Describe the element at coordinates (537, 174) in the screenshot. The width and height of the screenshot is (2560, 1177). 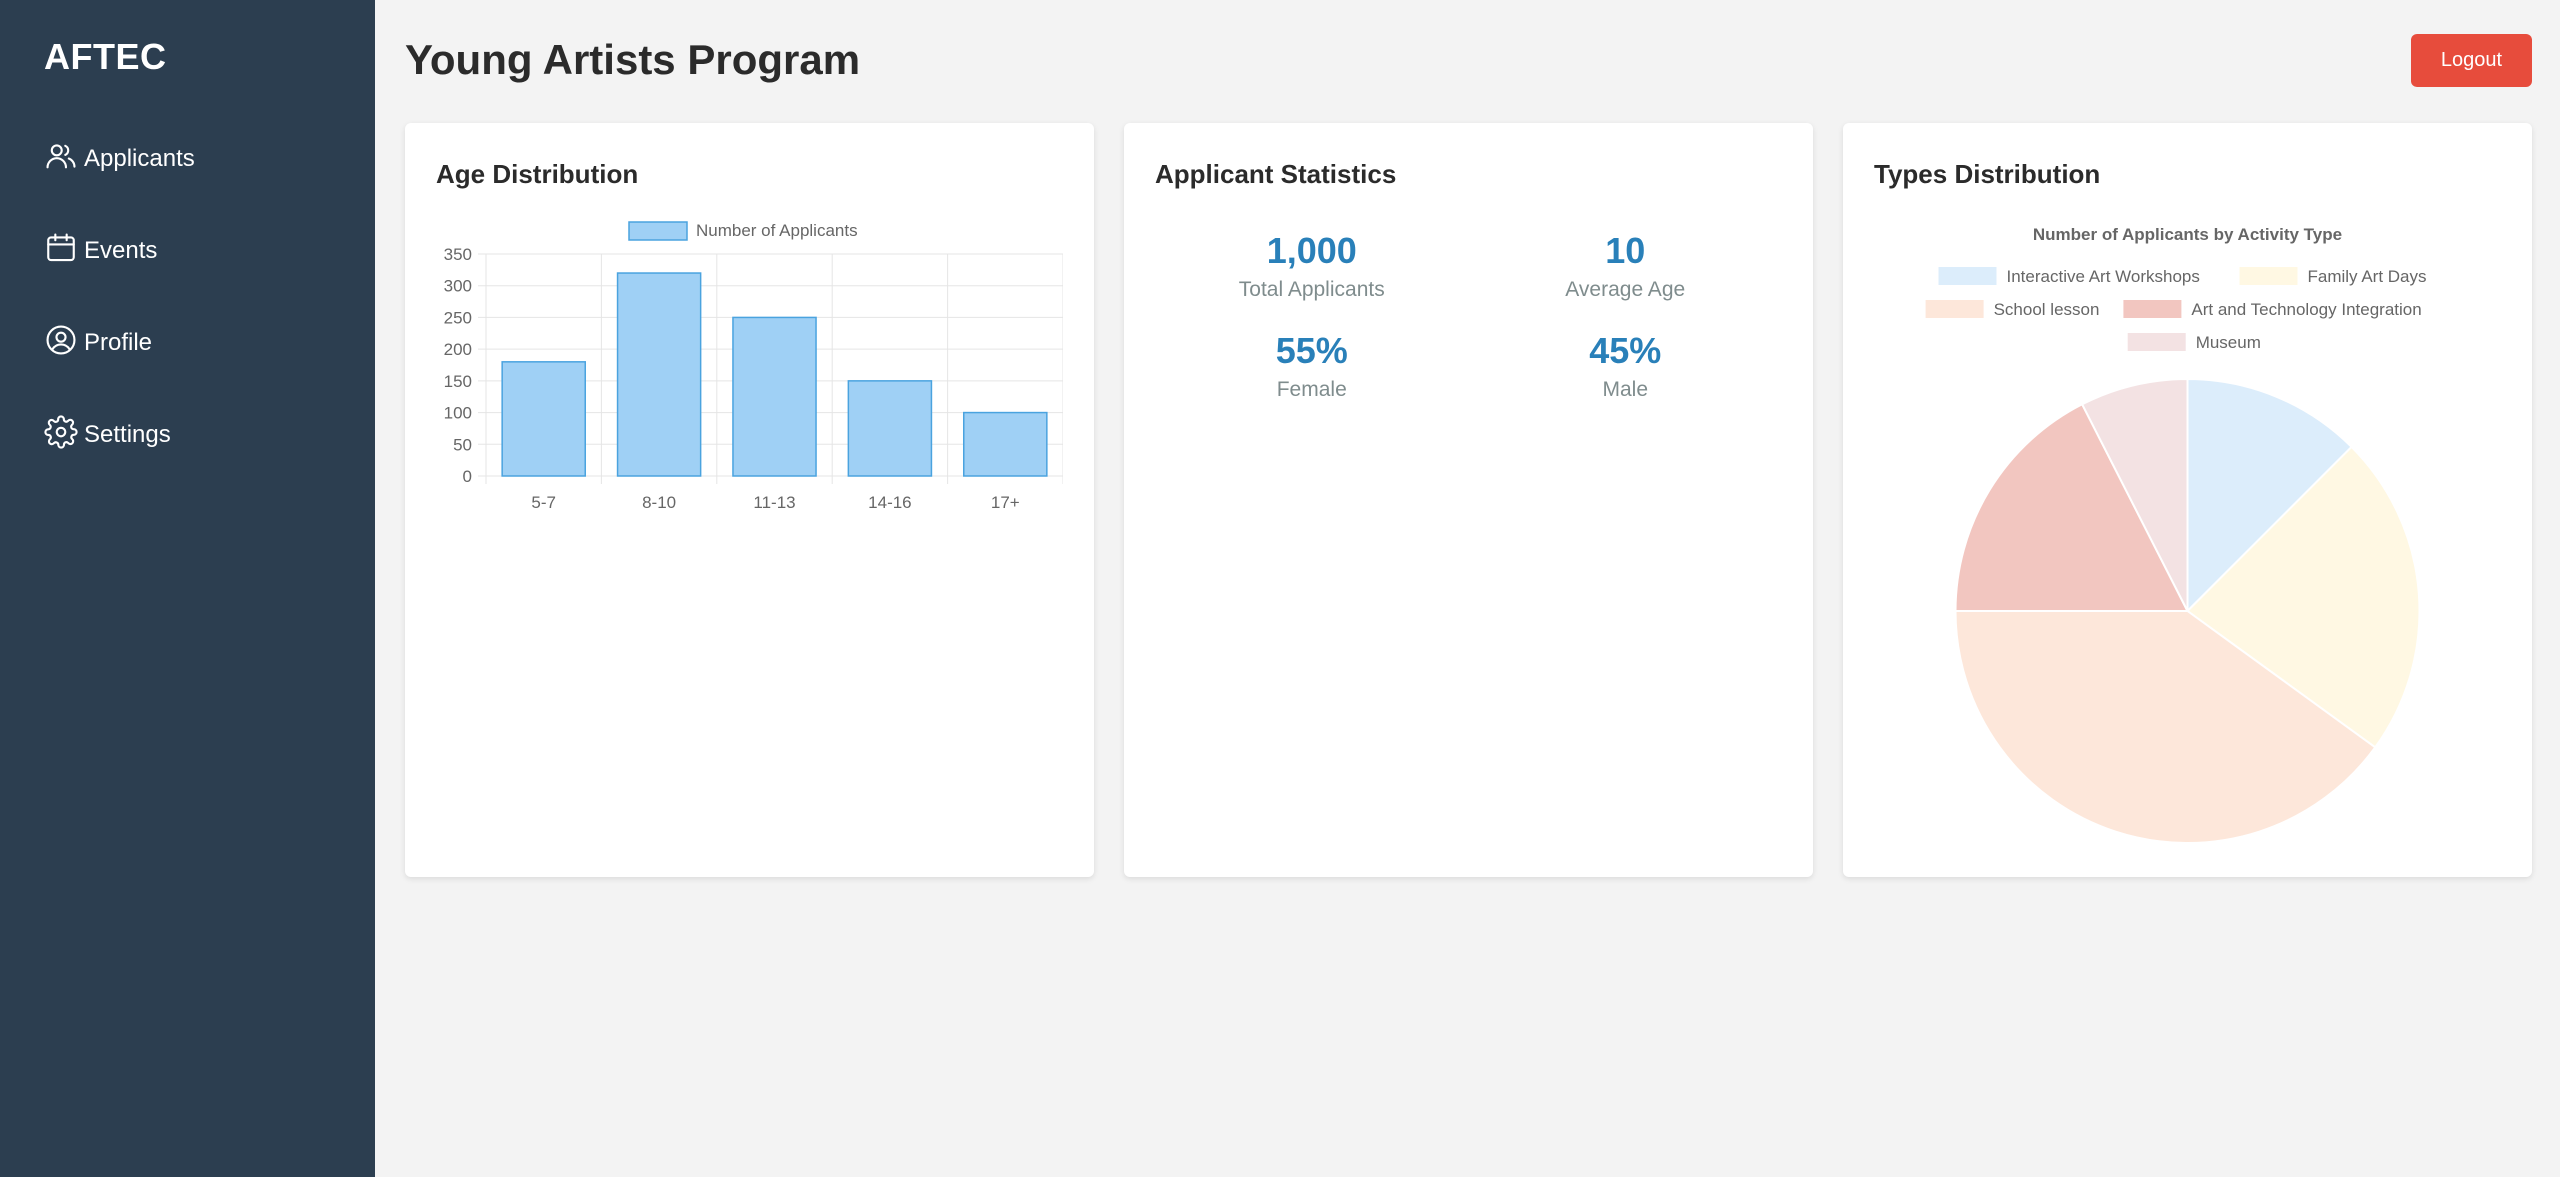
I see `card-title: Age Distribution` at that location.